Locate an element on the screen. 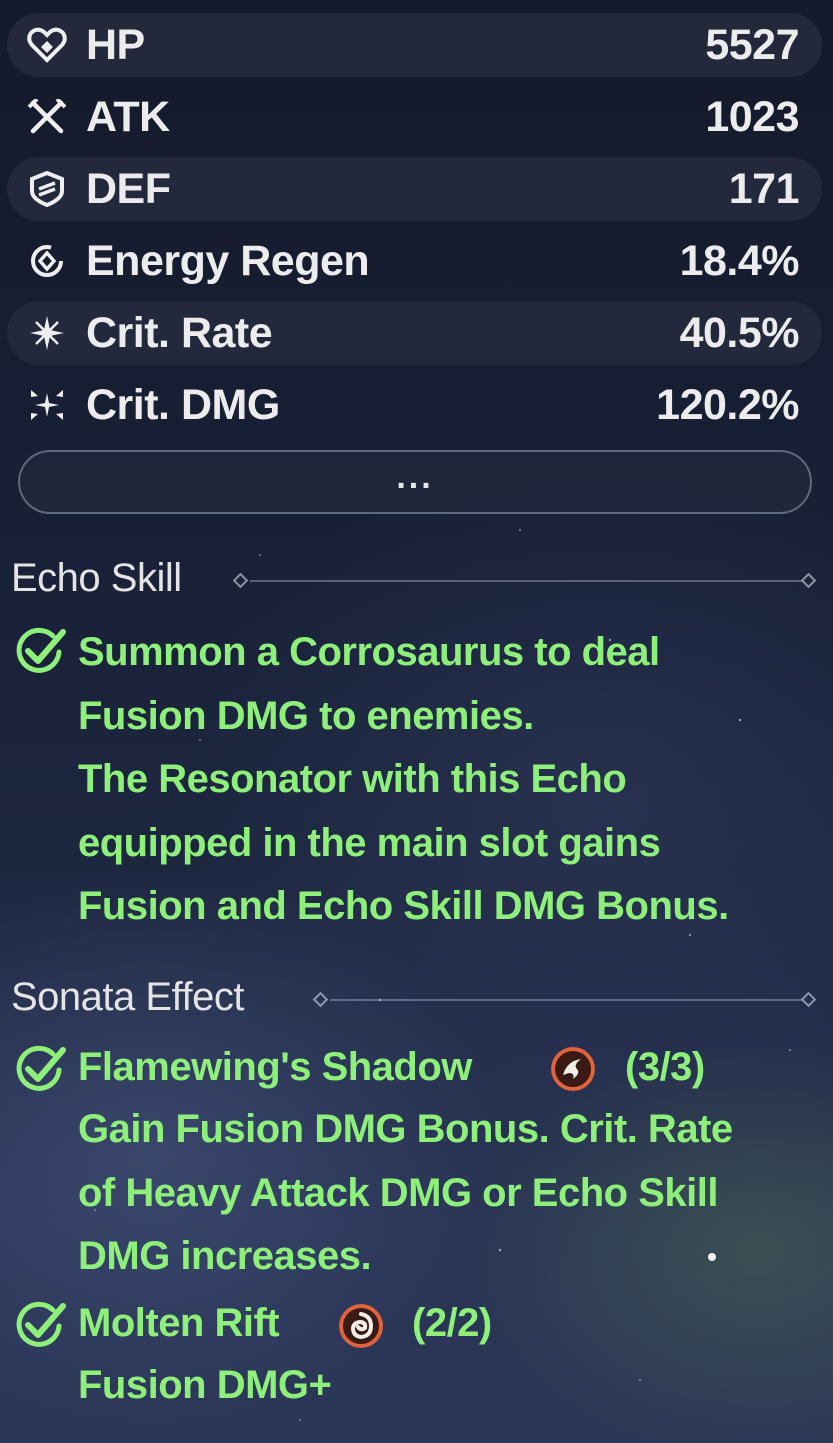  echo-skill-title: Echo Skill is located at coordinates (96, 578).